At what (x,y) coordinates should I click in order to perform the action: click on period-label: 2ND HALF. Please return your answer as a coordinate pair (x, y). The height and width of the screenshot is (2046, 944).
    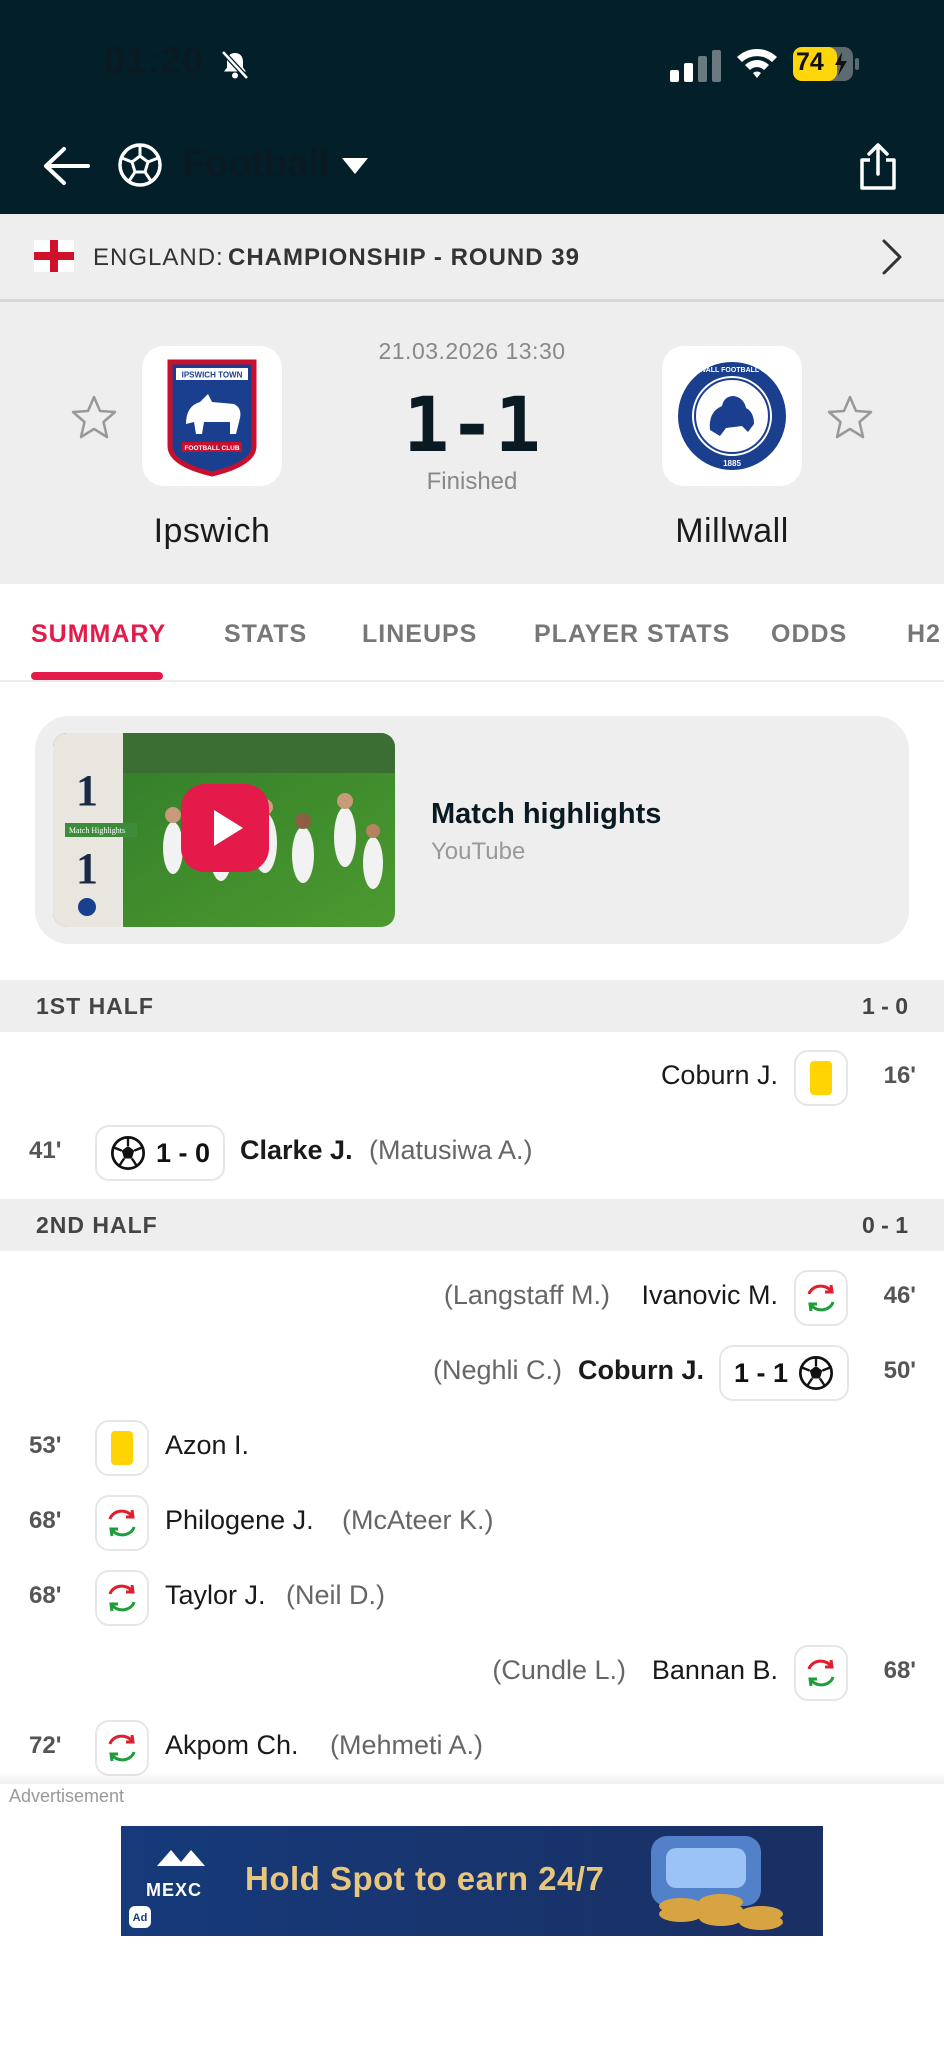
    Looking at the image, I should click on (97, 1225).